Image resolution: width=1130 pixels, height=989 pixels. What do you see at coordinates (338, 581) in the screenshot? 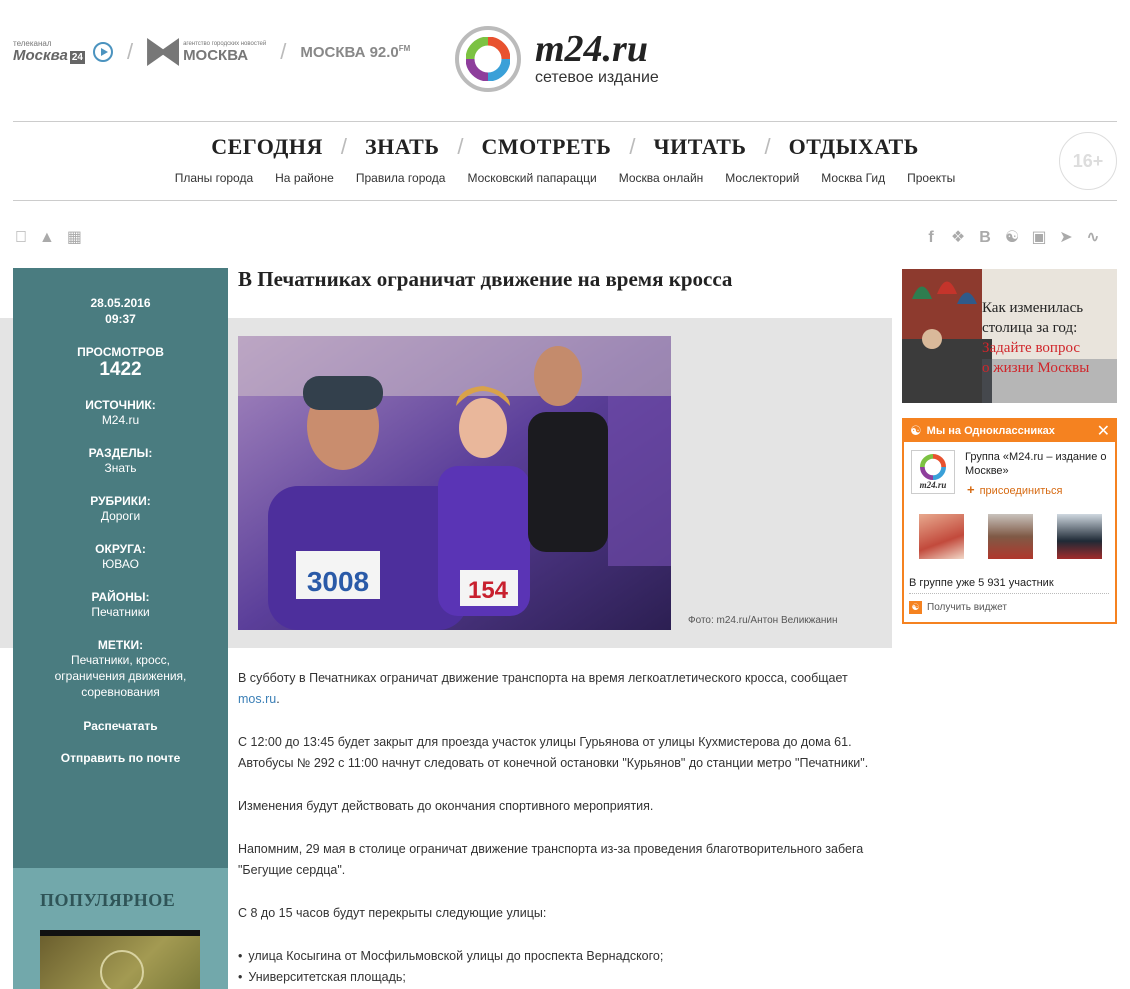
I see `bib-number: 3008` at bounding box center [338, 581].